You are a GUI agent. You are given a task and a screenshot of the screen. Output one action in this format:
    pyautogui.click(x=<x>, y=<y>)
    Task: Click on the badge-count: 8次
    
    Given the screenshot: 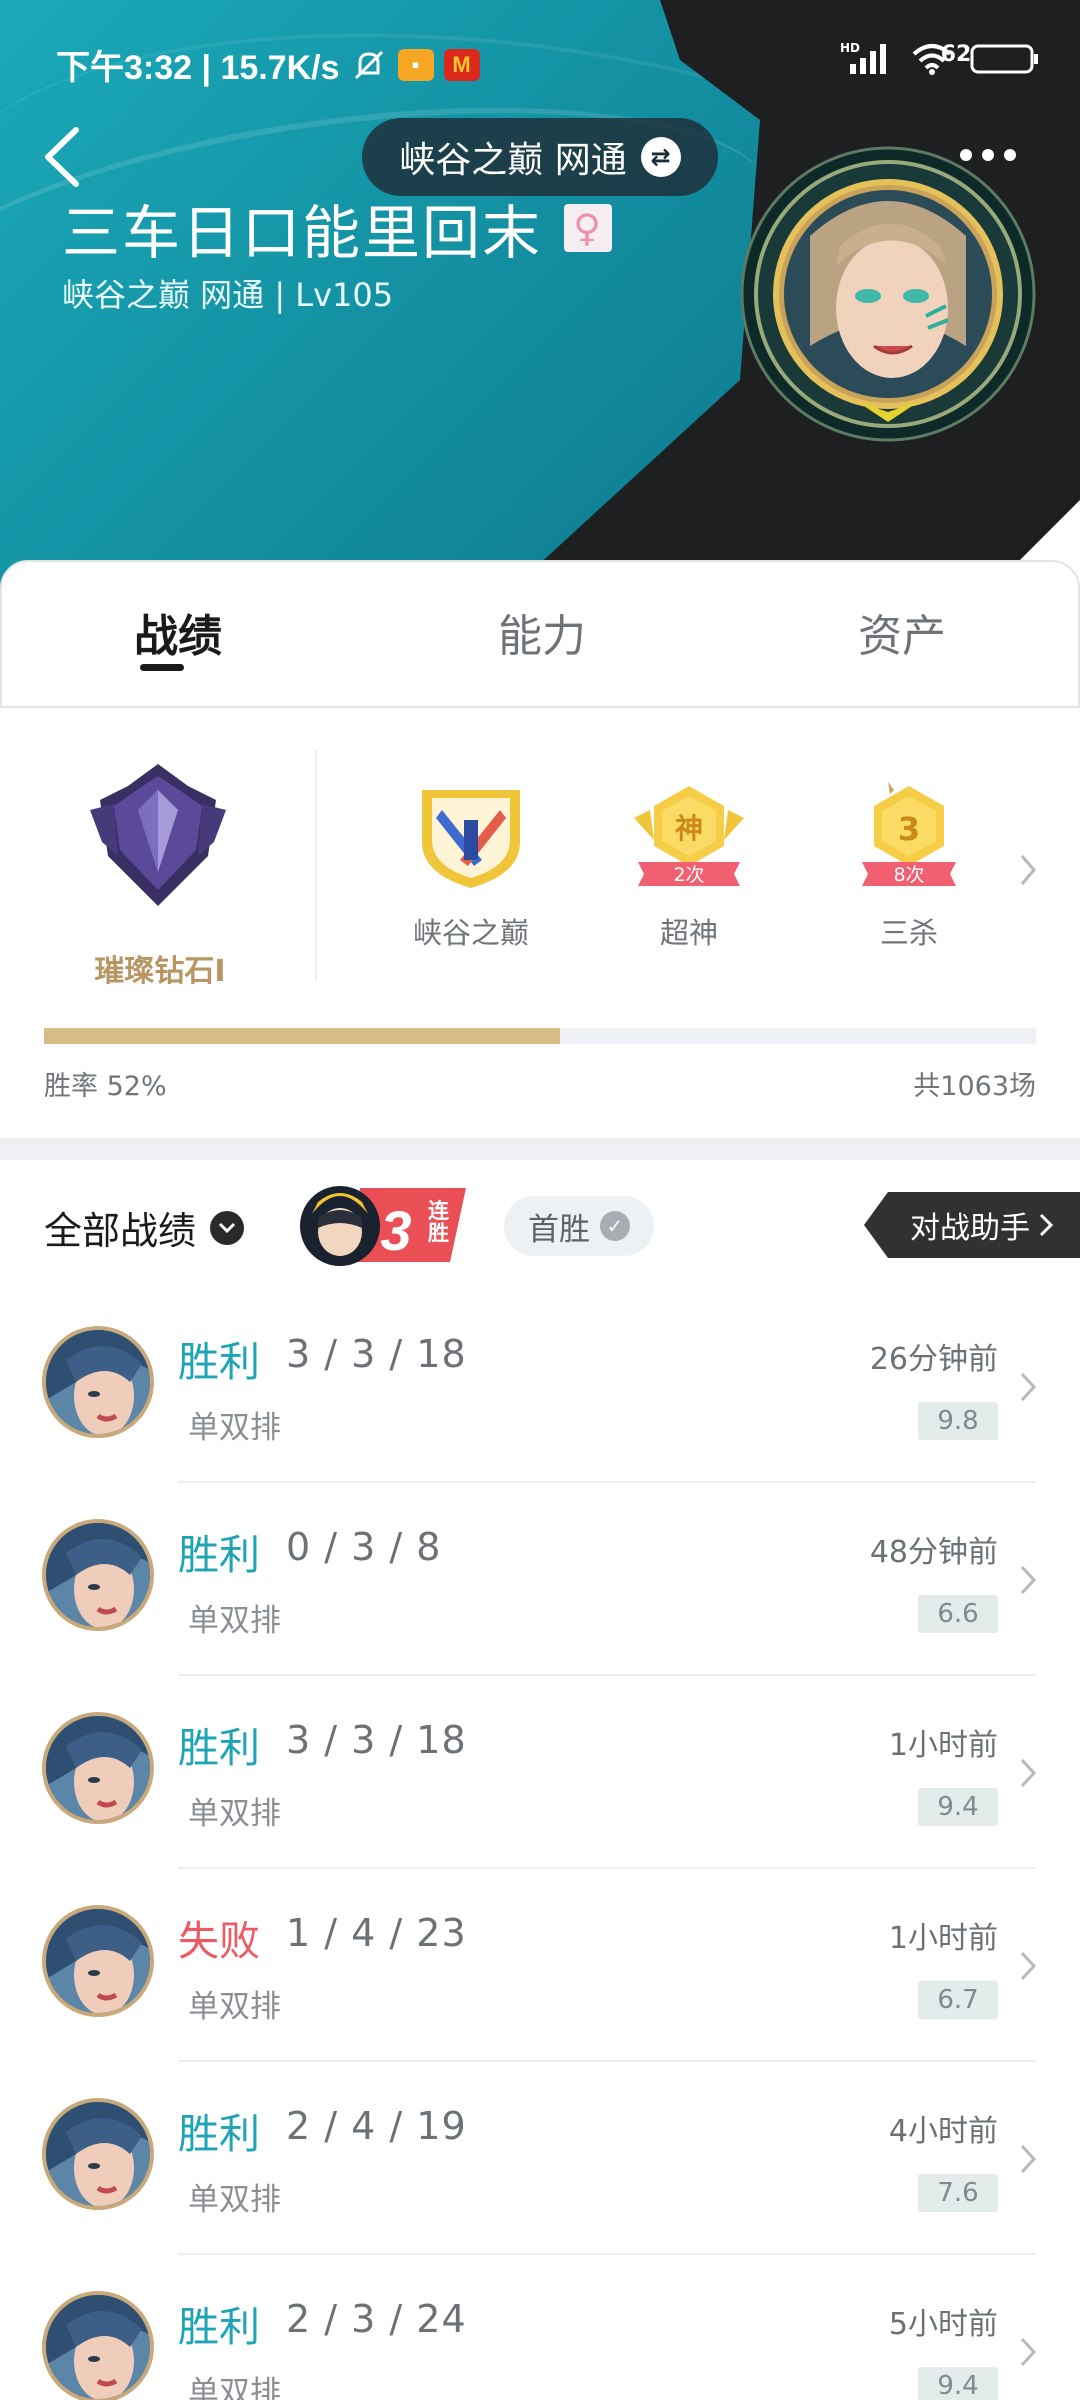 What is the action you would take?
    pyautogui.click(x=908, y=875)
    